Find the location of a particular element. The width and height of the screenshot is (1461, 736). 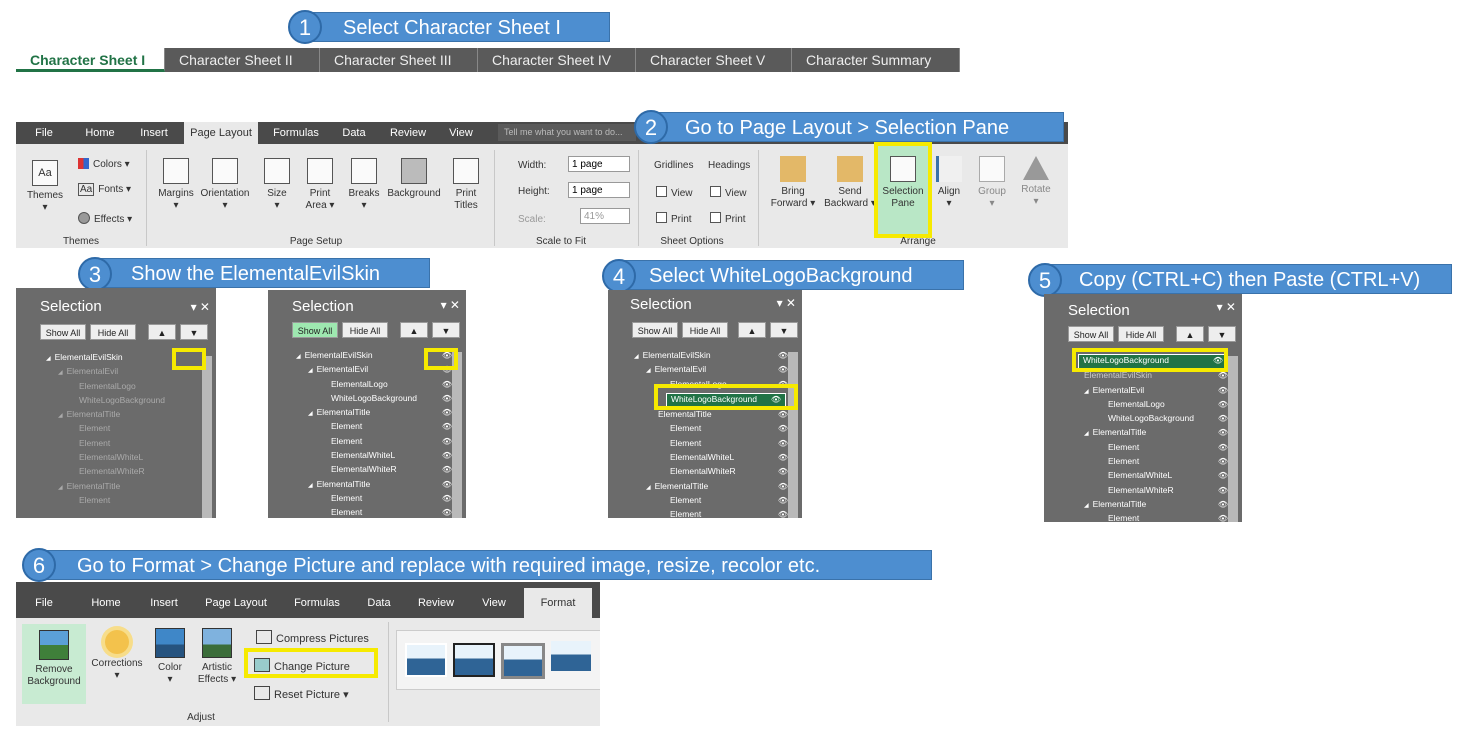

gridlines-view-checkbox: View is located at coordinates (674, 192).